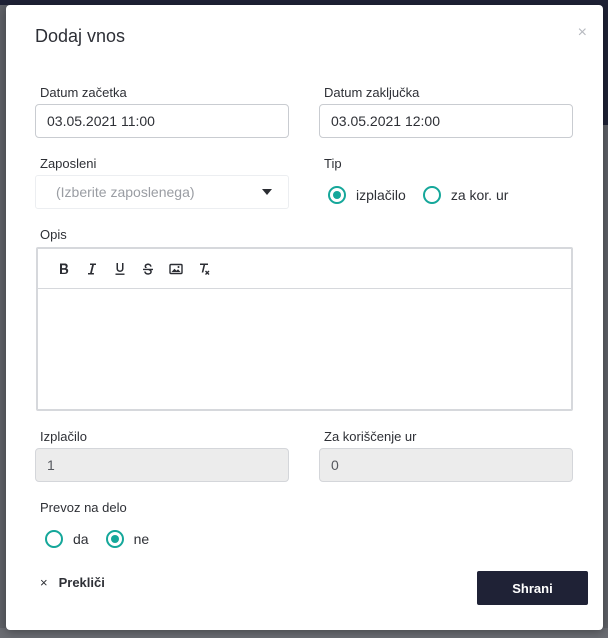 Image resolution: width=608 pixels, height=638 pixels. What do you see at coordinates (83, 92) in the screenshot?
I see `start-date-label: Datum začetka` at bounding box center [83, 92].